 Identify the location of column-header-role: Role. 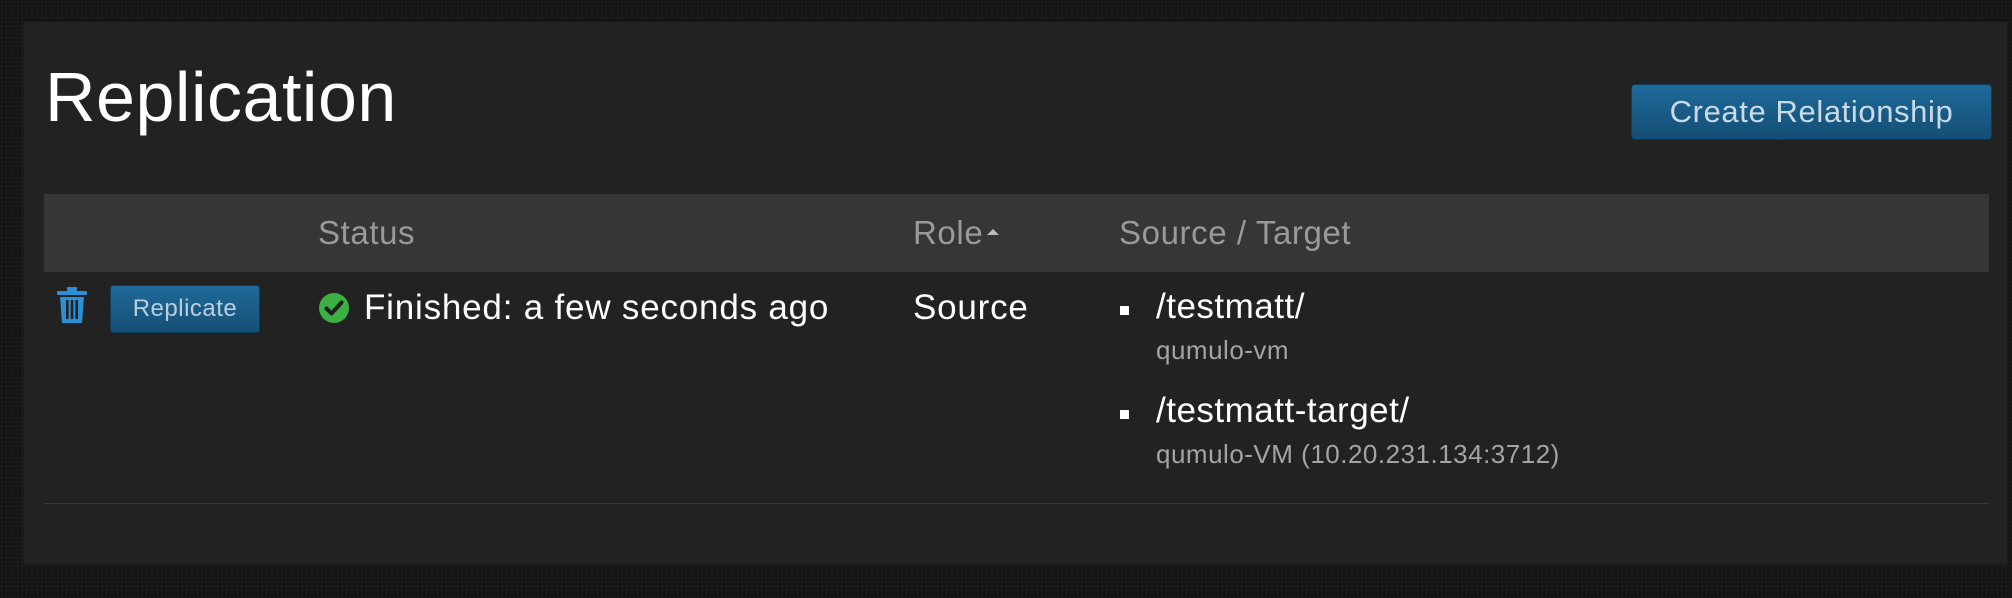
(956, 233).